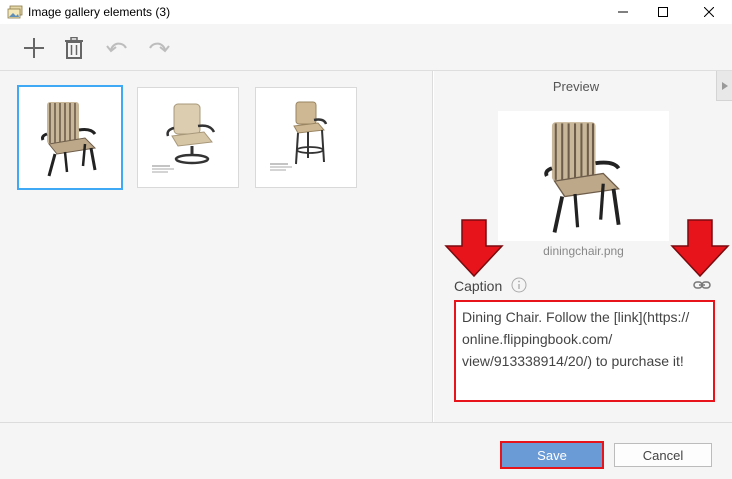 The width and height of the screenshot is (732, 479). I want to click on undo-icon, so click(116, 47).